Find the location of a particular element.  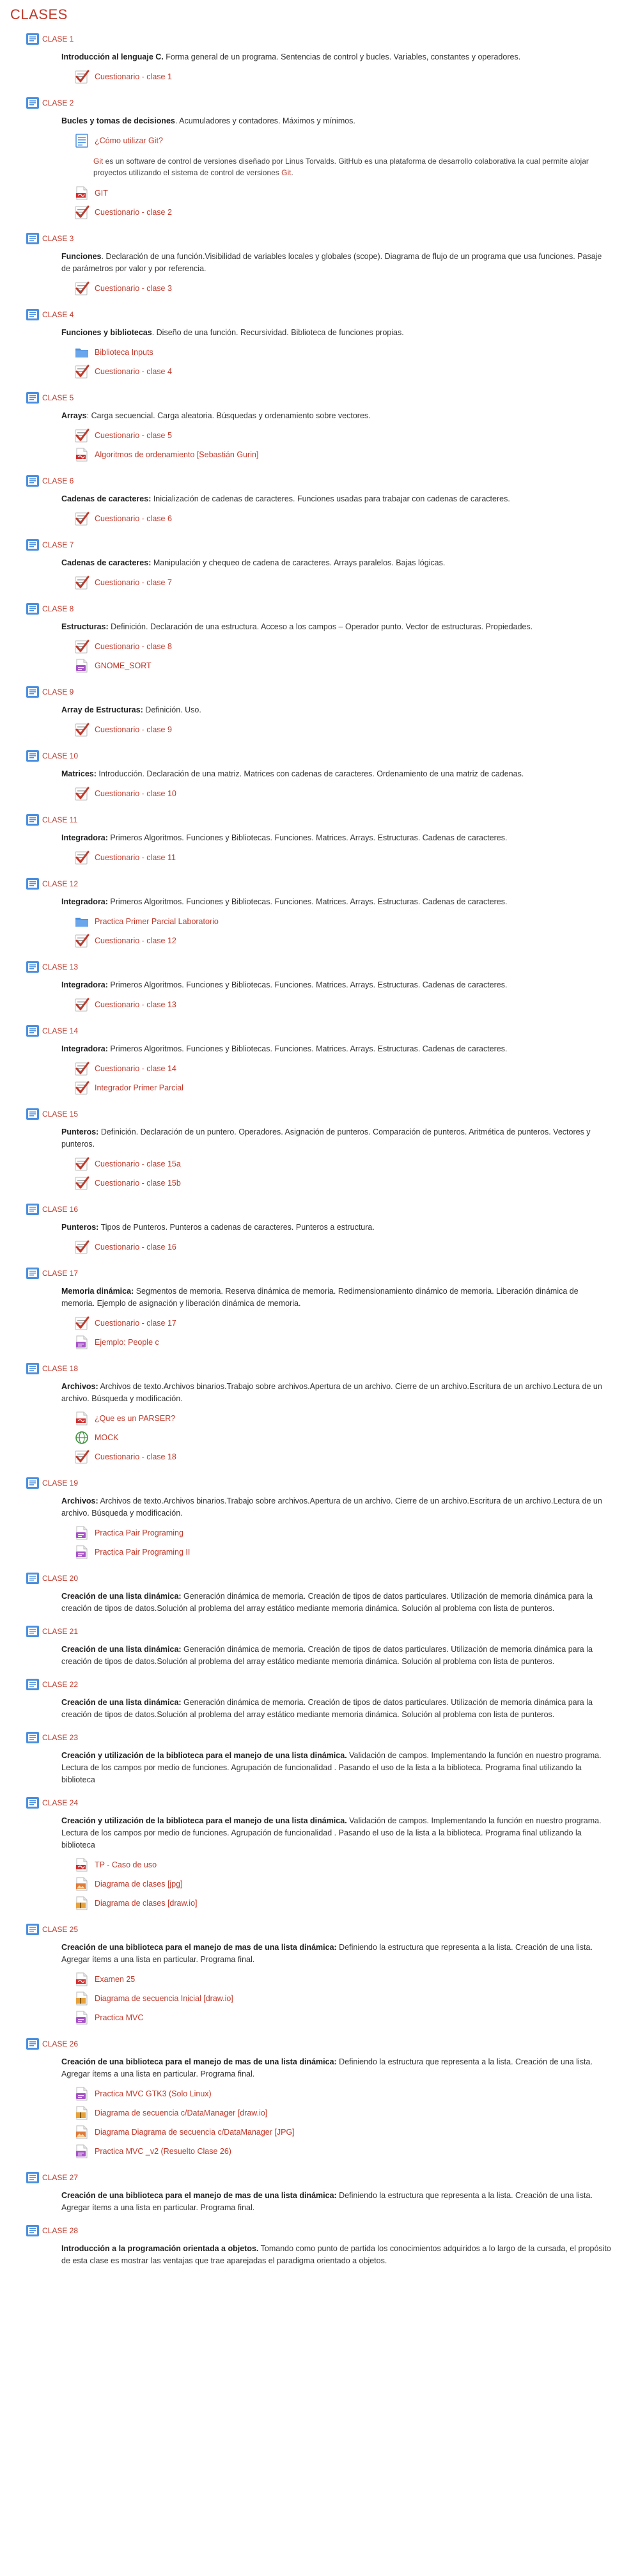

activity-link: GNOME_SORT is located at coordinates (123, 665).